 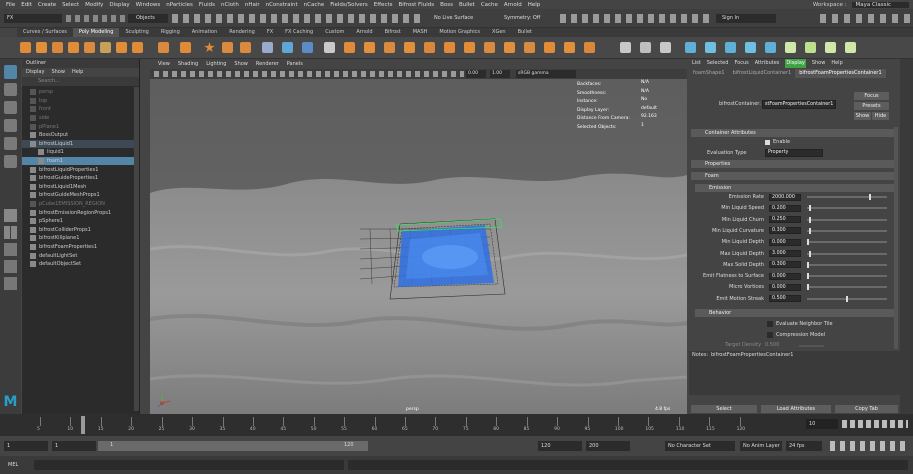 What do you see at coordinates (205, 32) in the screenshot?
I see `shelf-tab: Animation` at bounding box center [205, 32].